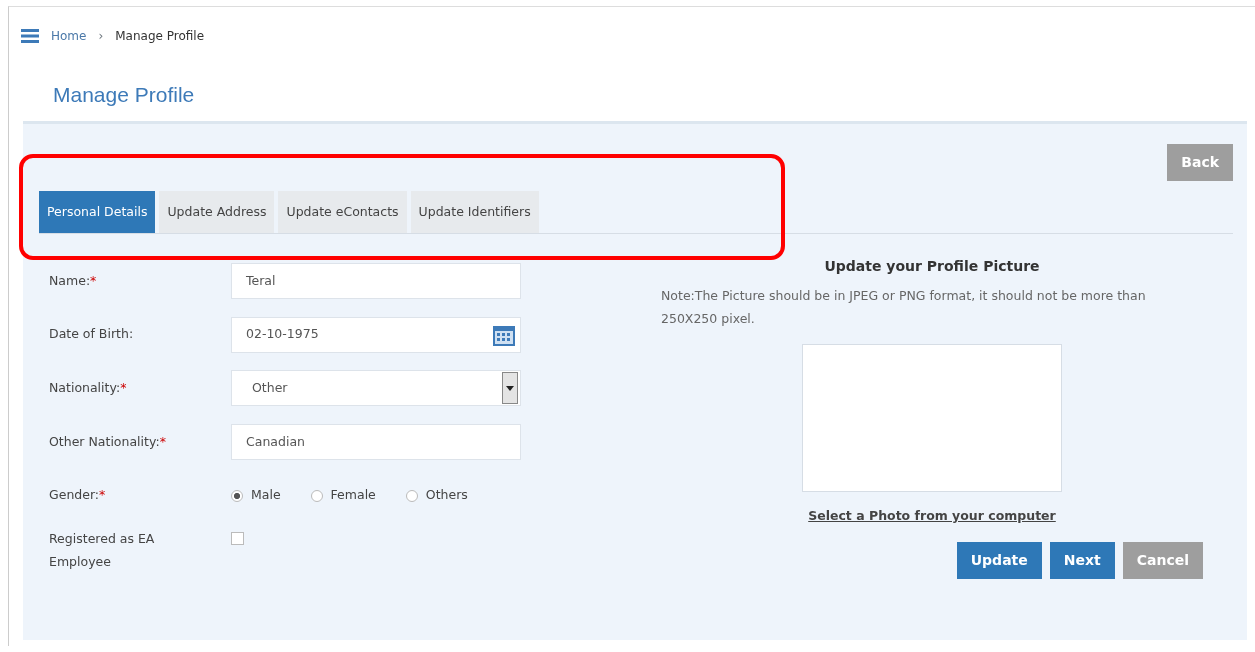 This screenshot has height=652, width=1255. I want to click on tab: Personal Details, so click(97, 212).